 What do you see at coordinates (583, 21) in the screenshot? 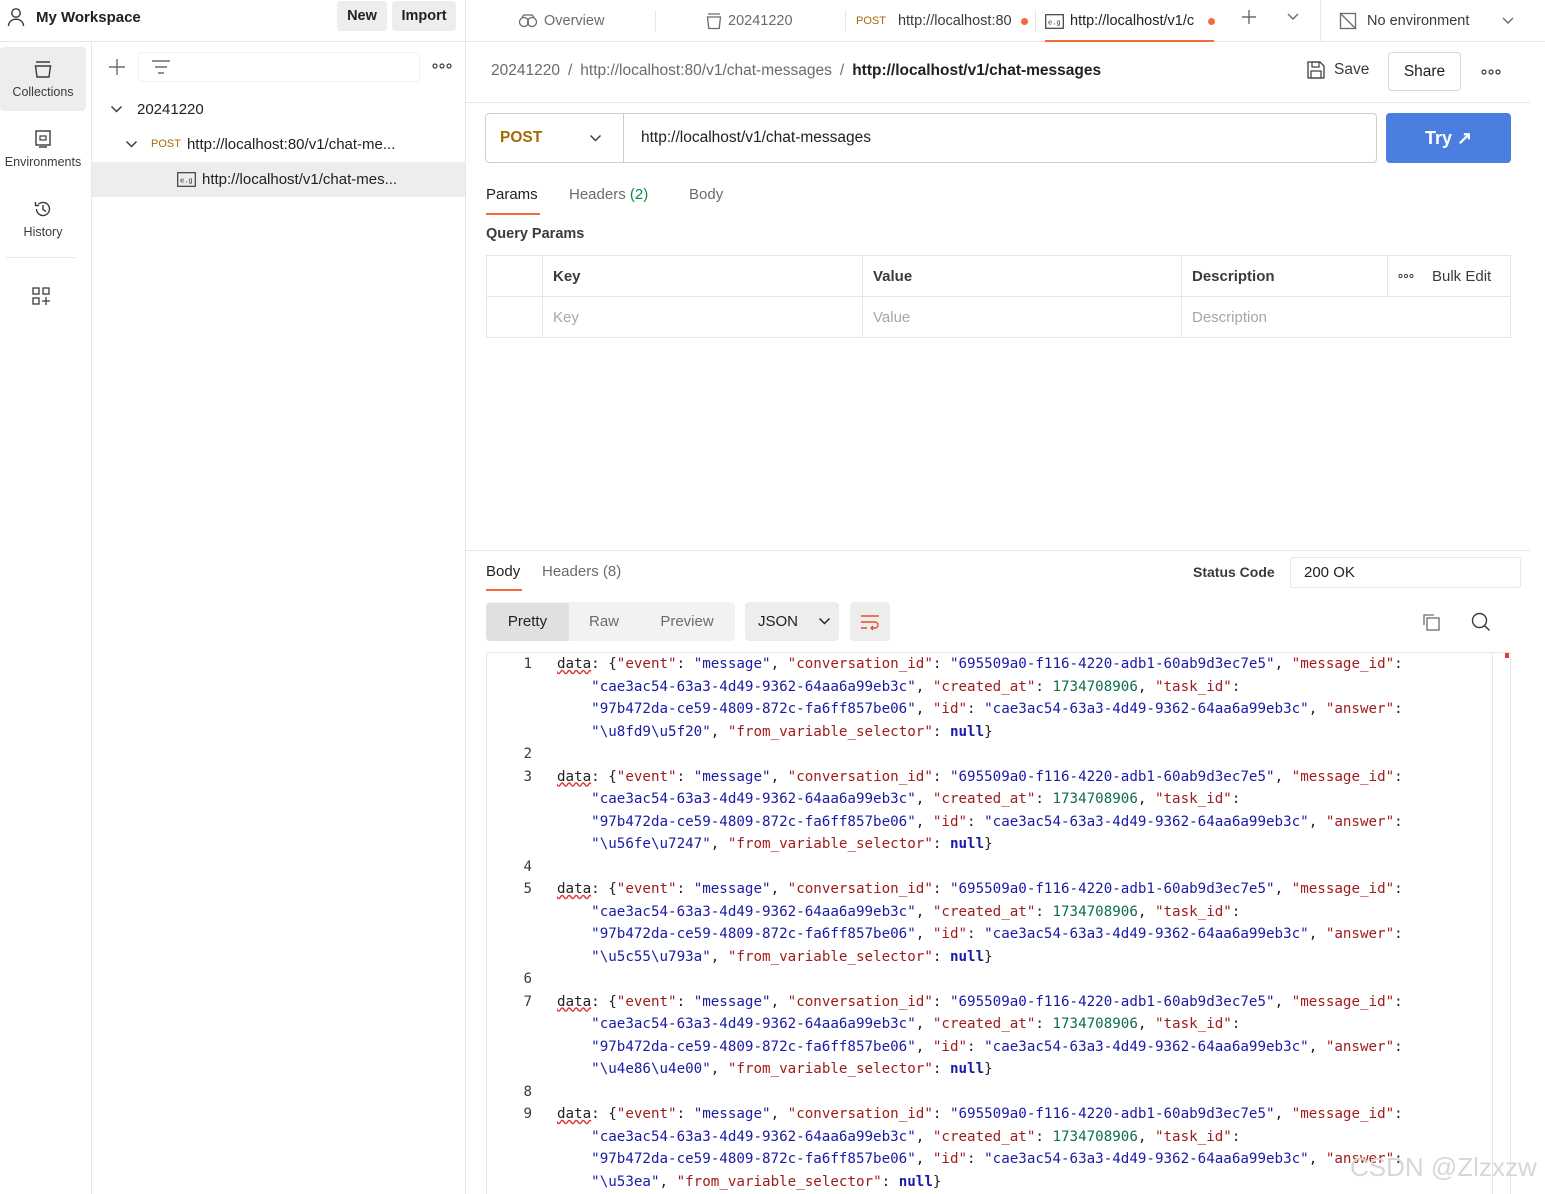
I see `tab-overview: Overview` at bounding box center [583, 21].